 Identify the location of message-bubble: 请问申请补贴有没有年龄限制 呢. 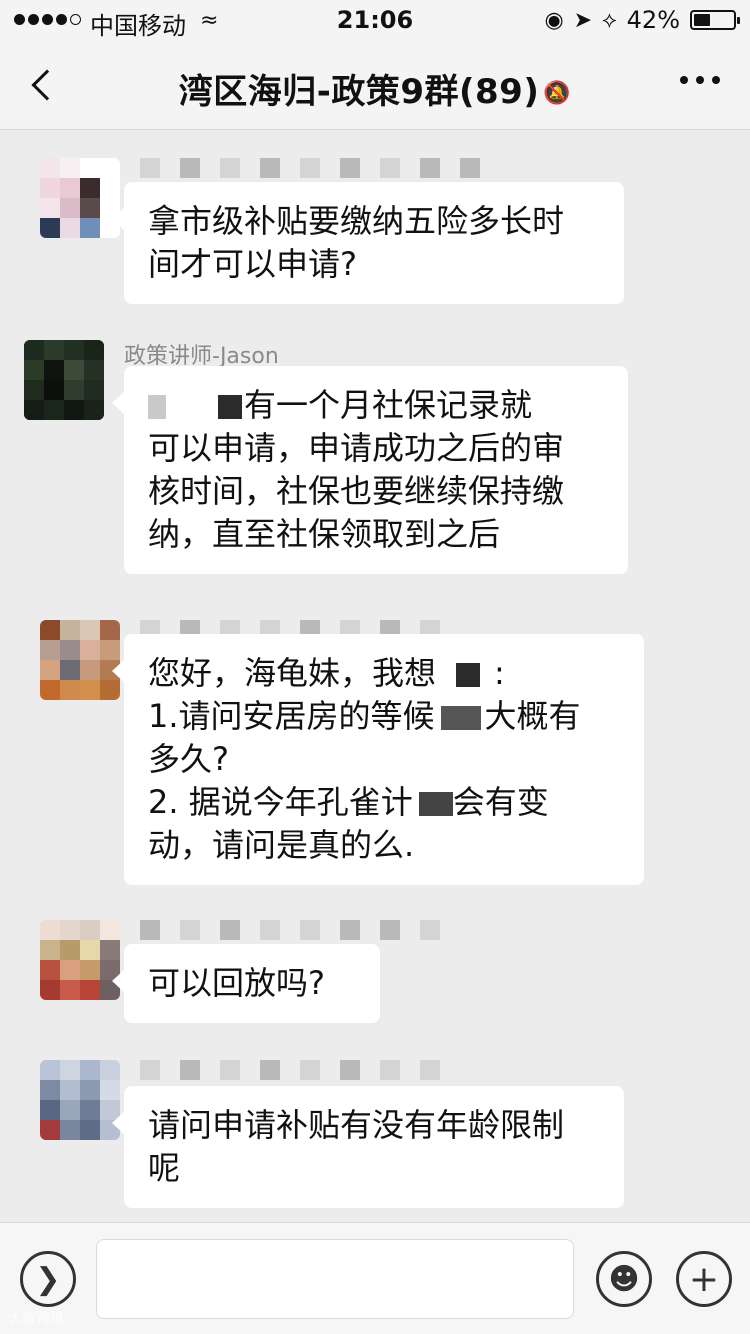
(368, 1147).